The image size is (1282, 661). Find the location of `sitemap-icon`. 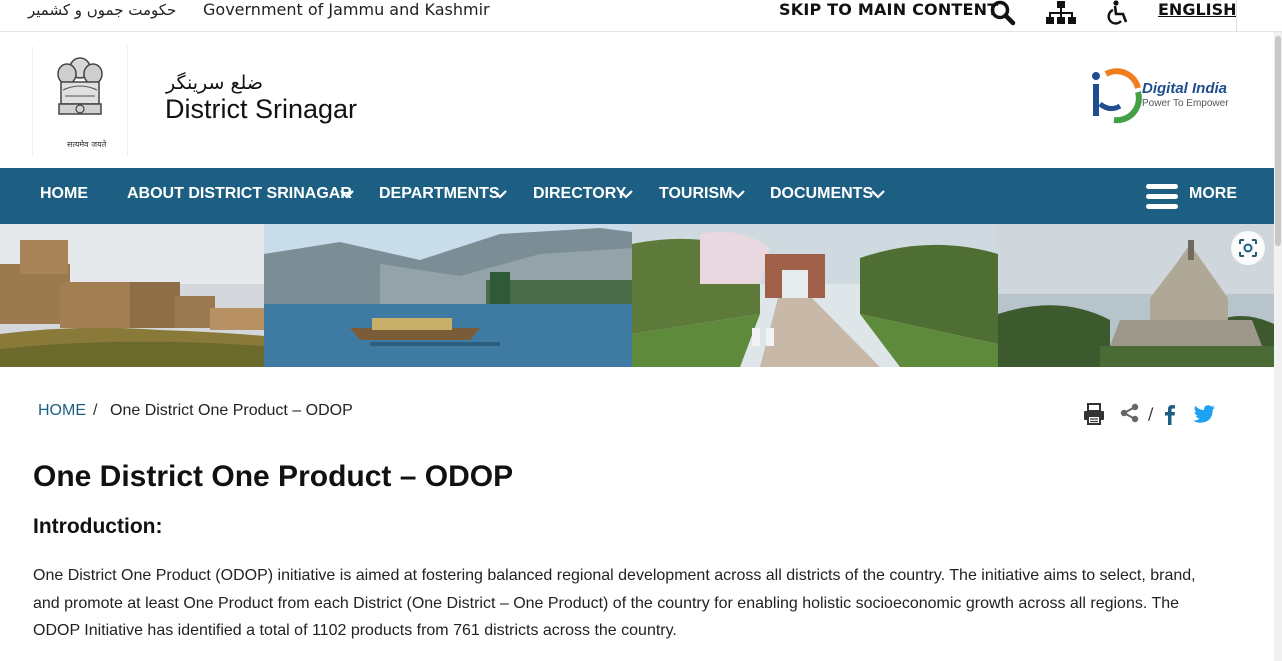

sitemap-icon is located at coordinates (1061, 13).